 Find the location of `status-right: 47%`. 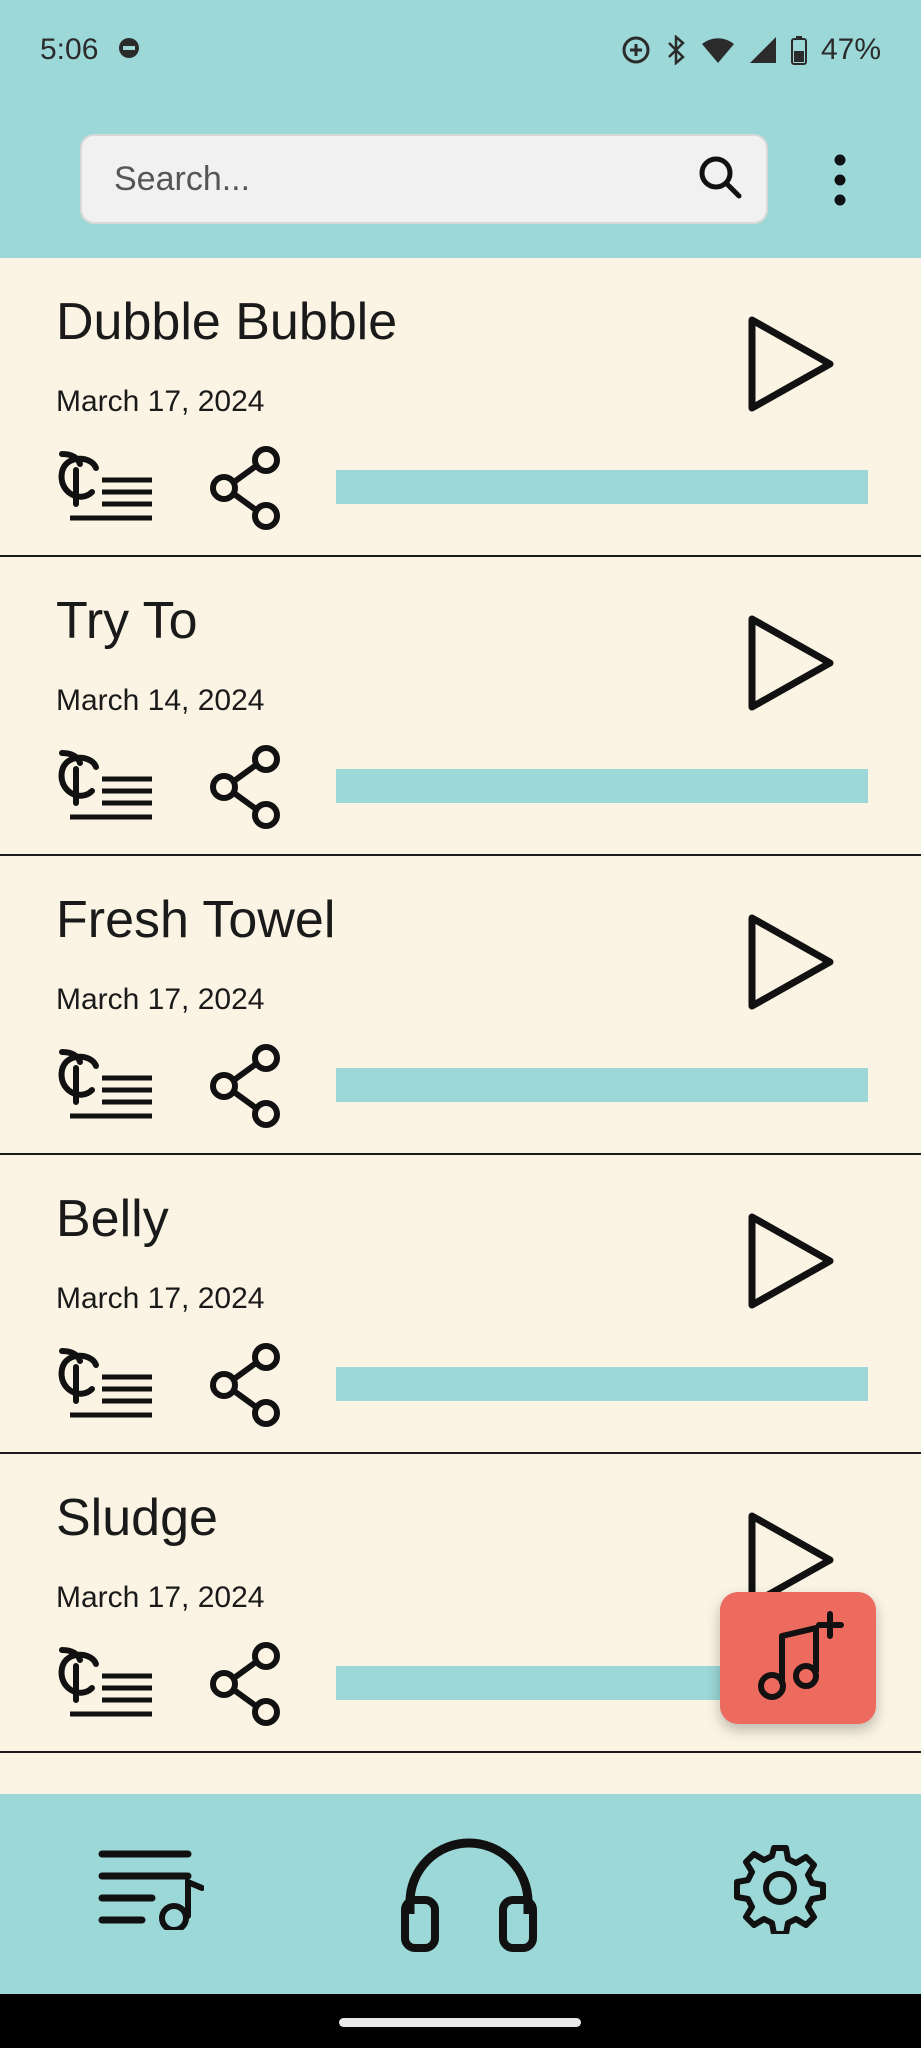

status-right: 47% is located at coordinates (751, 50).